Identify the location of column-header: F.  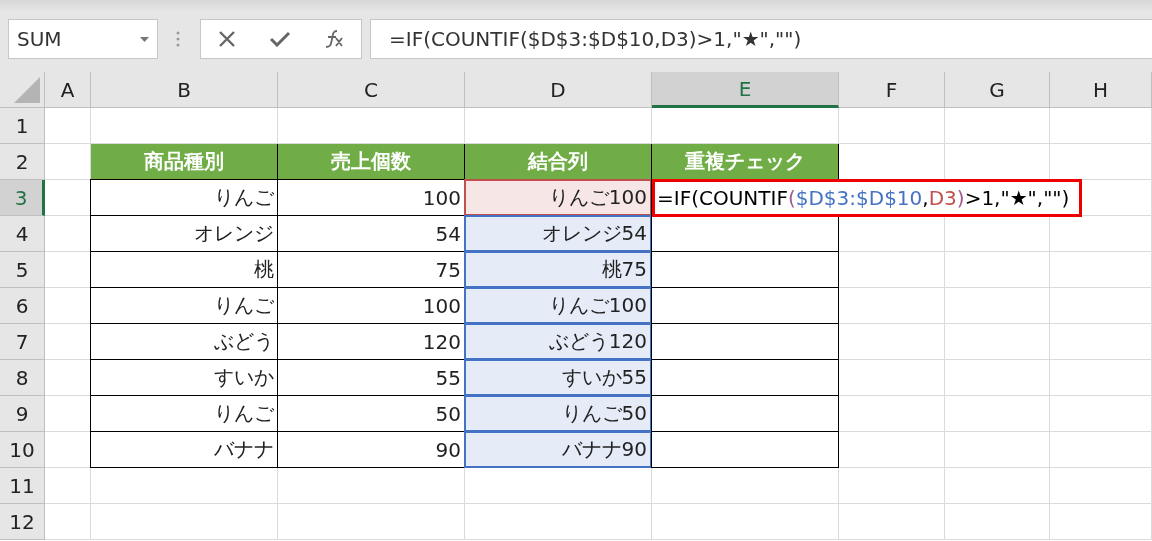
(892, 90).